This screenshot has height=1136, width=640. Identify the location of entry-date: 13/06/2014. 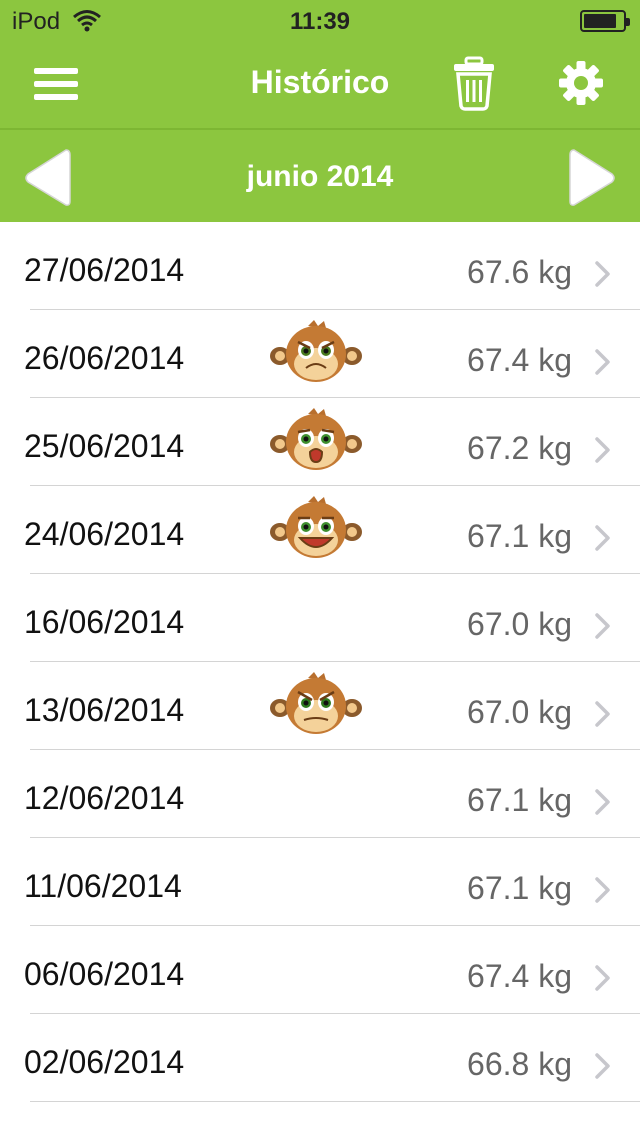
(104, 710).